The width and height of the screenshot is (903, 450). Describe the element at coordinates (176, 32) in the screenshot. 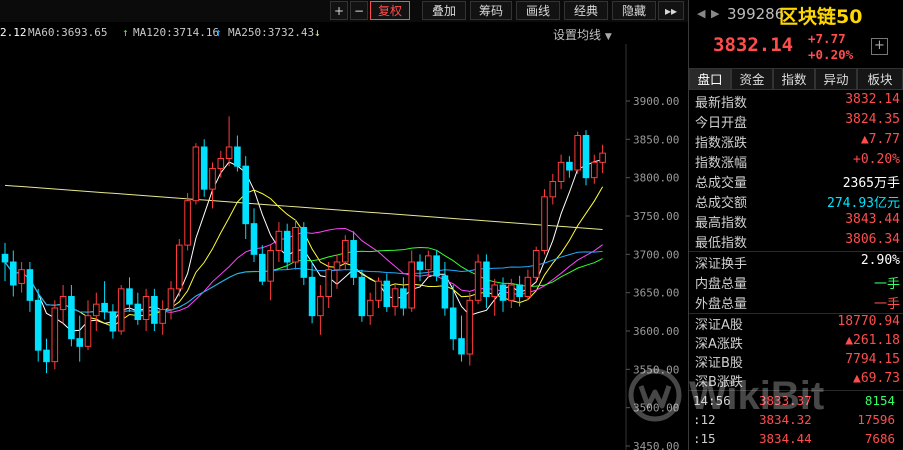

I see `ma120-label: MA120:3714.16` at that location.